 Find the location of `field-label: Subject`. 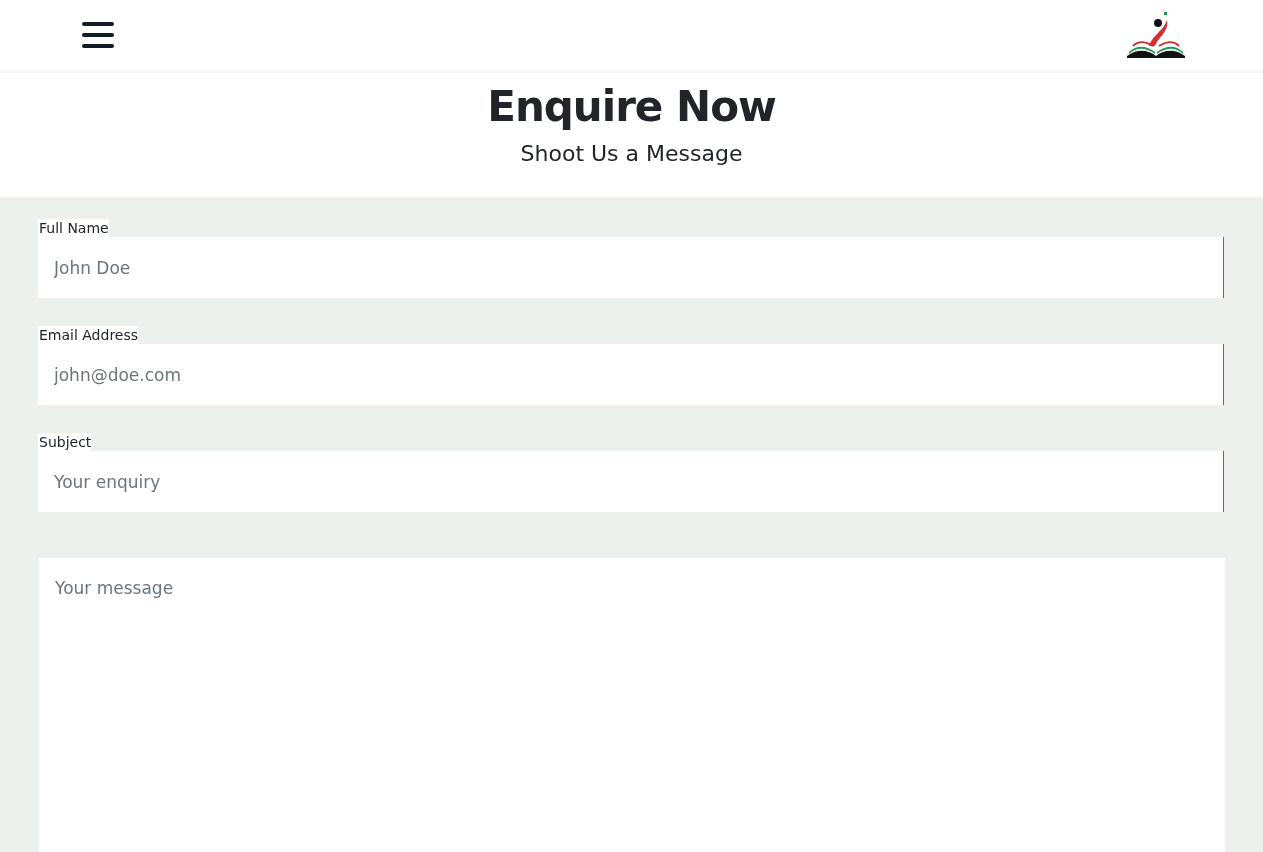

field-label: Subject is located at coordinates (65, 442).